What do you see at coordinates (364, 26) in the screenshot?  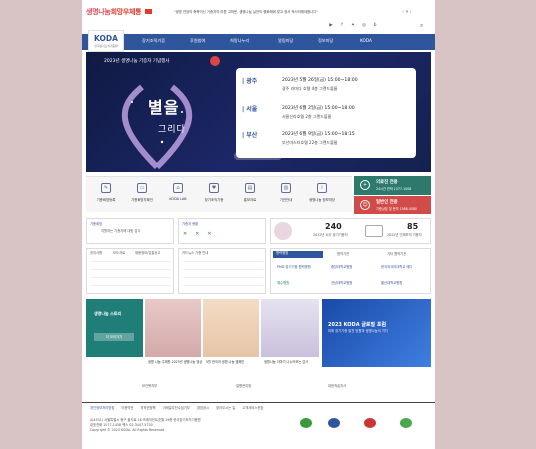 I see `instagram-icon: ◎` at bounding box center [364, 26].